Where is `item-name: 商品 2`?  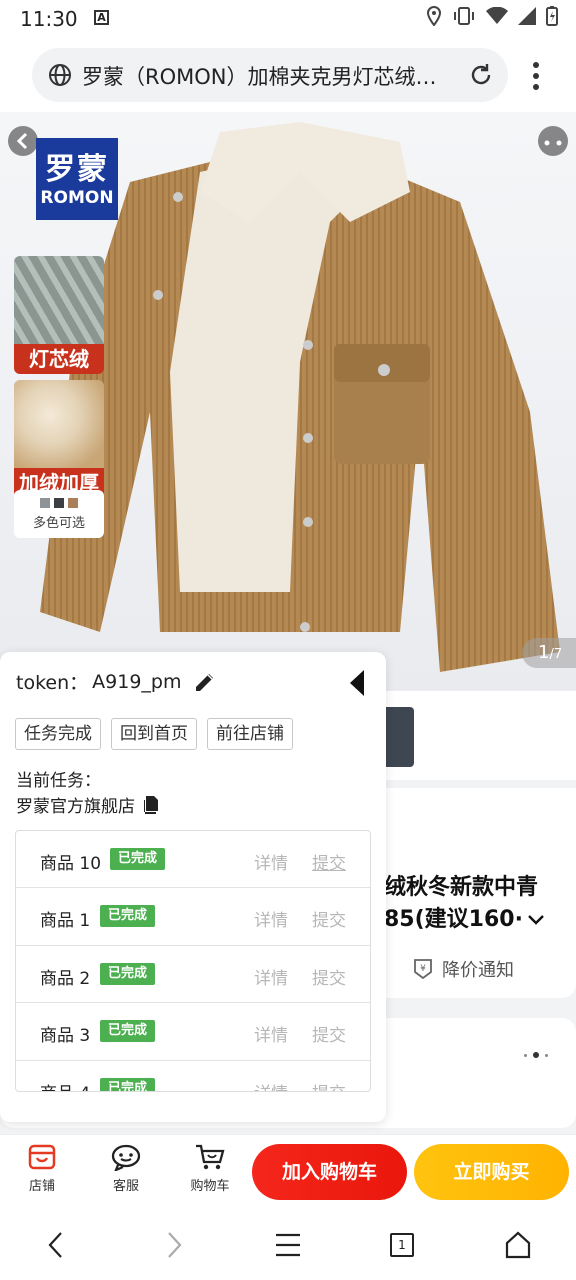 item-name: 商品 2 is located at coordinates (65, 978).